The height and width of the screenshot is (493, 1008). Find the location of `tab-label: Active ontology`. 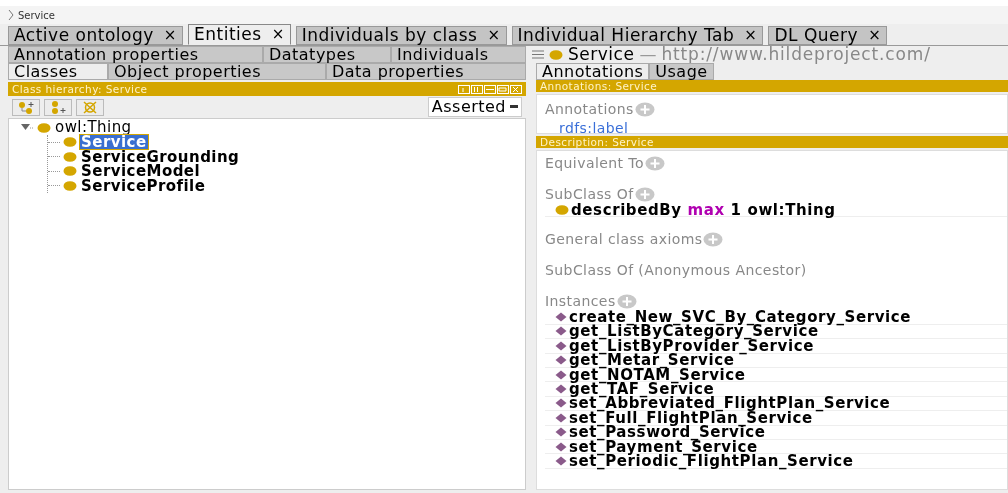

tab-label: Active ontology is located at coordinates (84, 35).